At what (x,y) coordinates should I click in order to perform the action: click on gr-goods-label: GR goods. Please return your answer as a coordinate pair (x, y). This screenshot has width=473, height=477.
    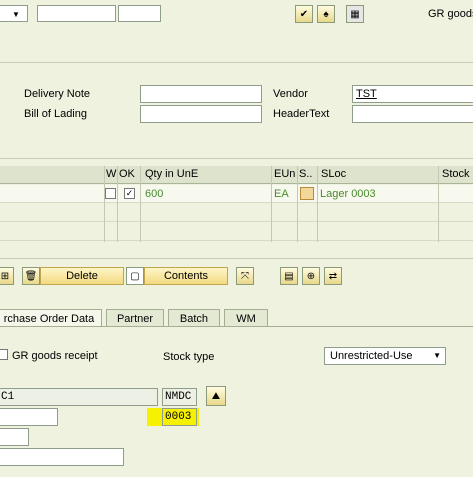
    Looking at the image, I should click on (450, 14).